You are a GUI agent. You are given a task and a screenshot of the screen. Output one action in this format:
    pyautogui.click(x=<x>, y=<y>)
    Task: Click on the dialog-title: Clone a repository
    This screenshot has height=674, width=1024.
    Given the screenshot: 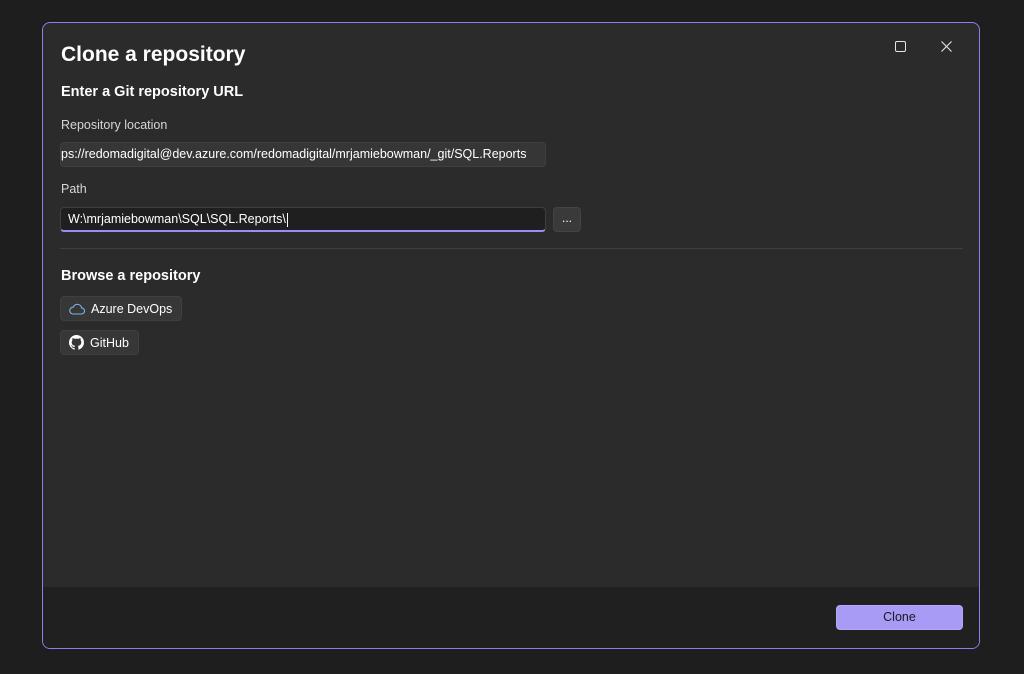 What is the action you would take?
    pyautogui.click(x=153, y=54)
    